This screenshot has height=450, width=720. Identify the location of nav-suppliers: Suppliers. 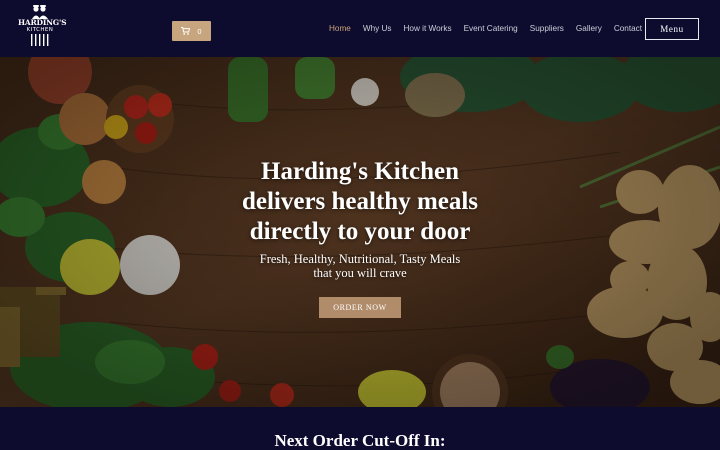
(547, 29).